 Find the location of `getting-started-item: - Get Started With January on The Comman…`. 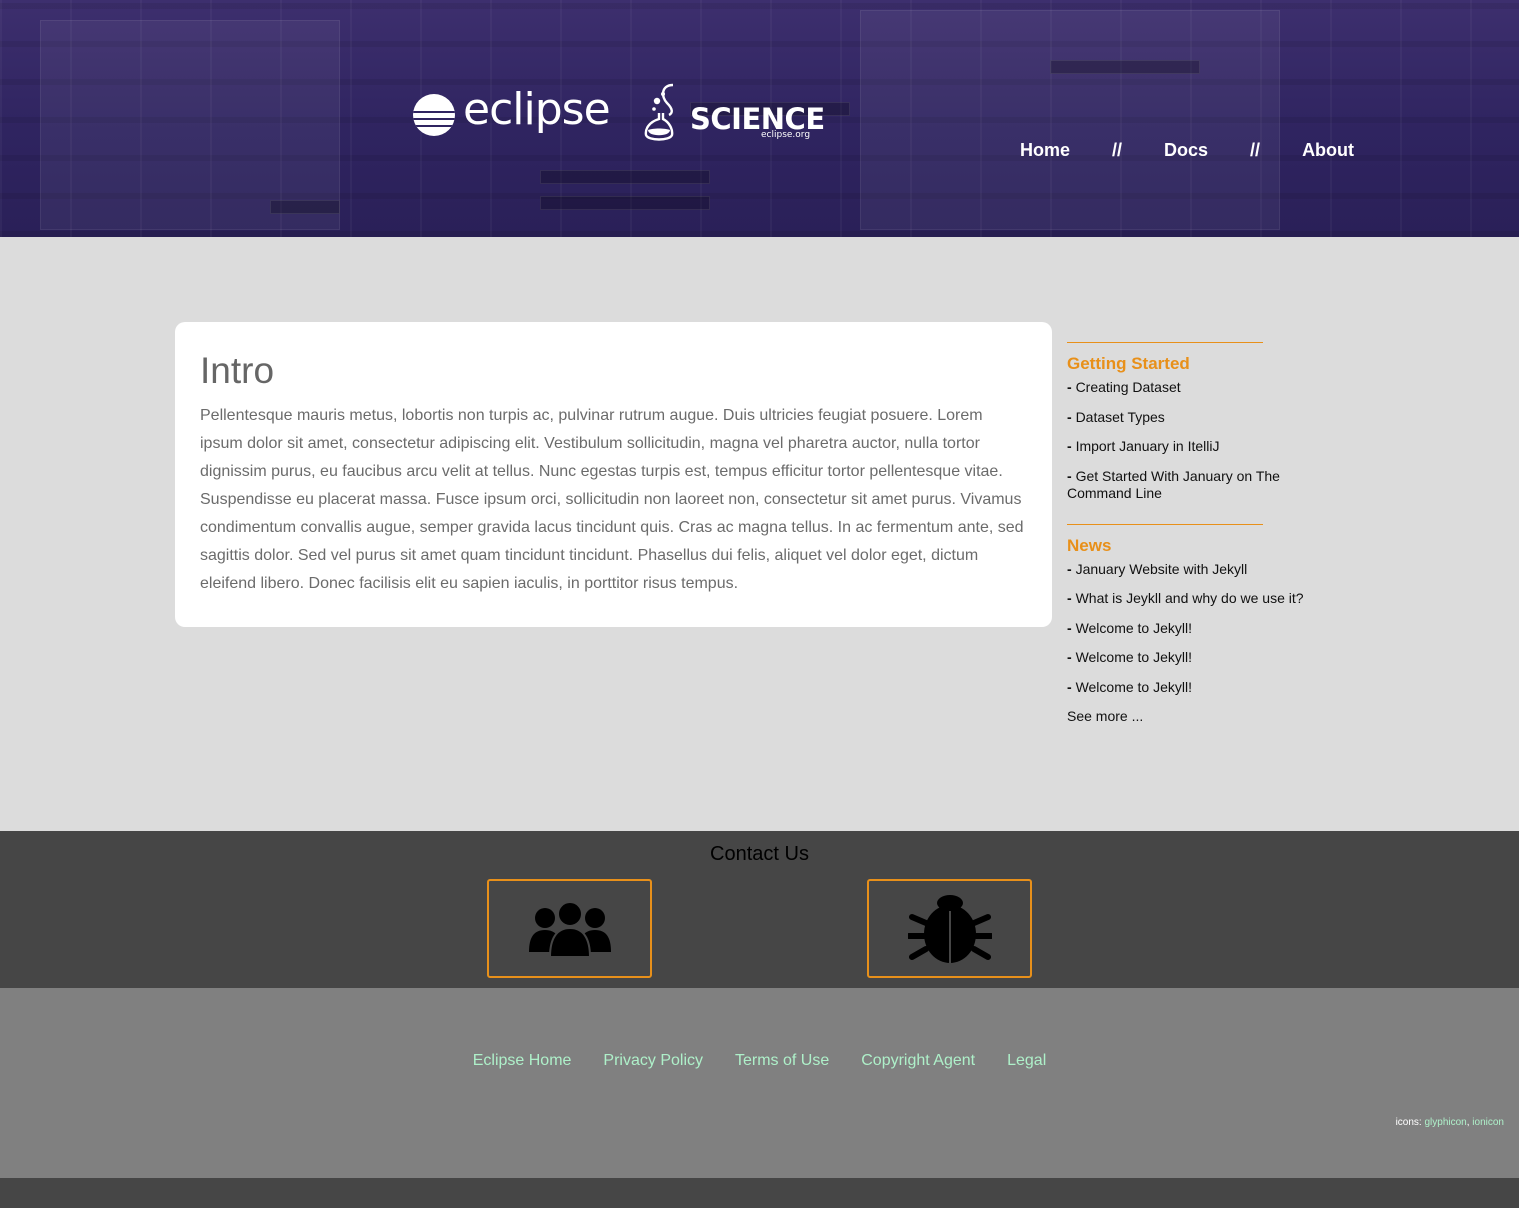

getting-started-item: - Get Started With January on The Comman… is located at coordinates (1197, 485).